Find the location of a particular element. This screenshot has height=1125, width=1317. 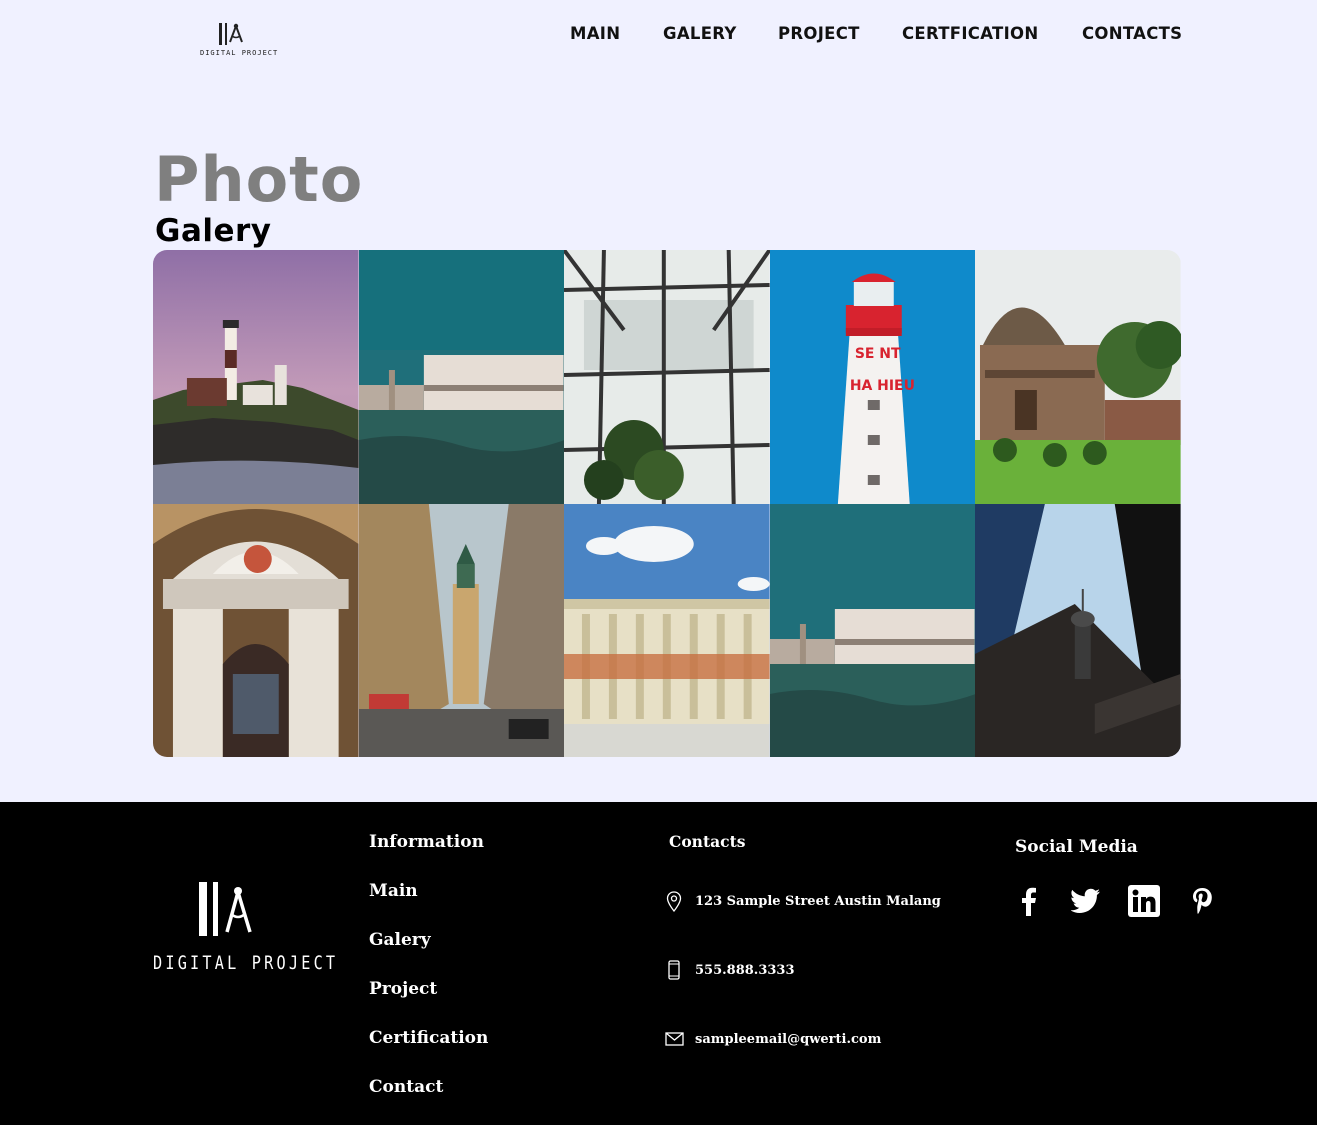

nav-galery: GALERY is located at coordinates (700, 33).